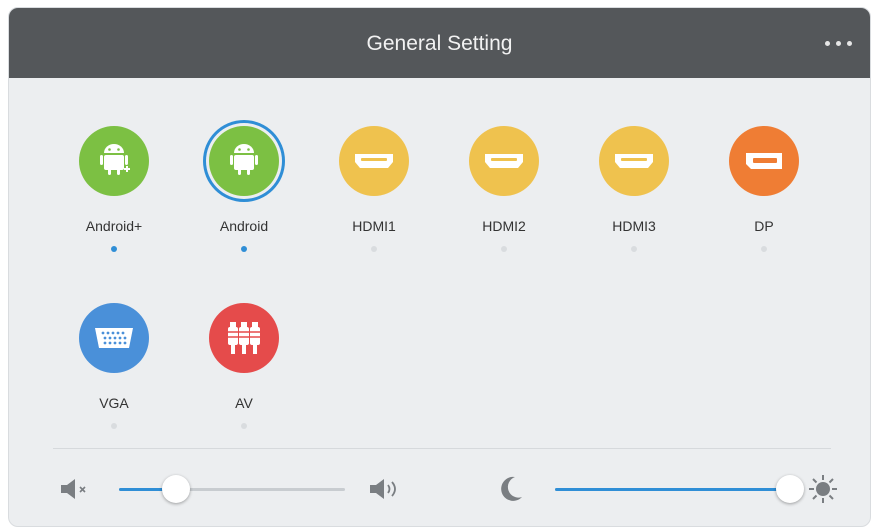 The image size is (873, 529). What do you see at coordinates (634, 226) in the screenshot?
I see `source-label: HDMI3` at bounding box center [634, 226].